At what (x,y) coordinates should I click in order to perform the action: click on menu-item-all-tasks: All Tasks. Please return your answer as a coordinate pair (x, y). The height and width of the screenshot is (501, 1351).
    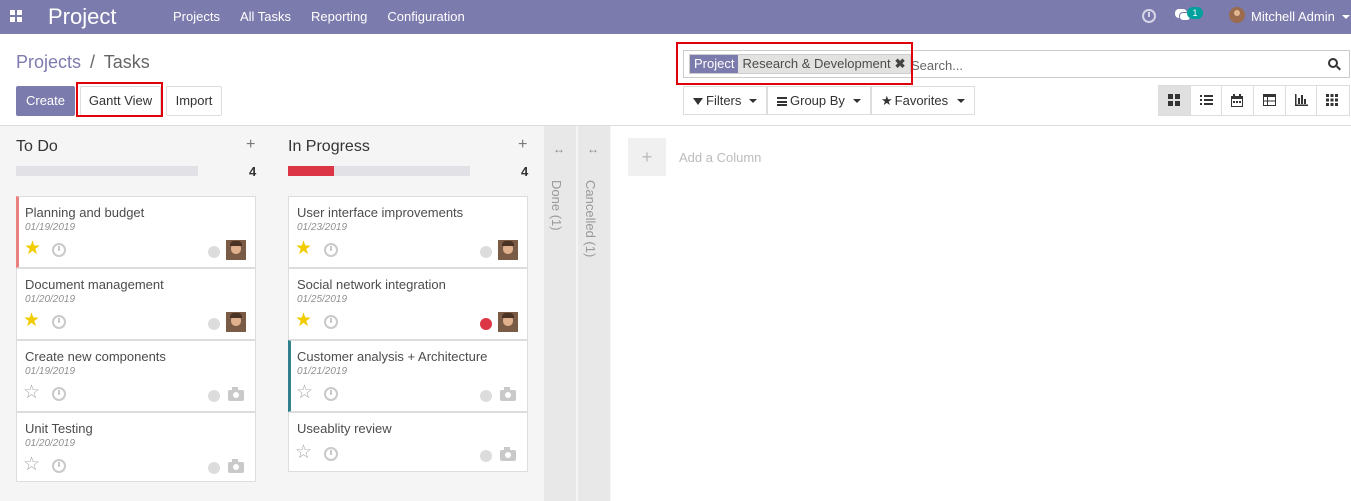
    Looking at the image, I should click on (265, 17).